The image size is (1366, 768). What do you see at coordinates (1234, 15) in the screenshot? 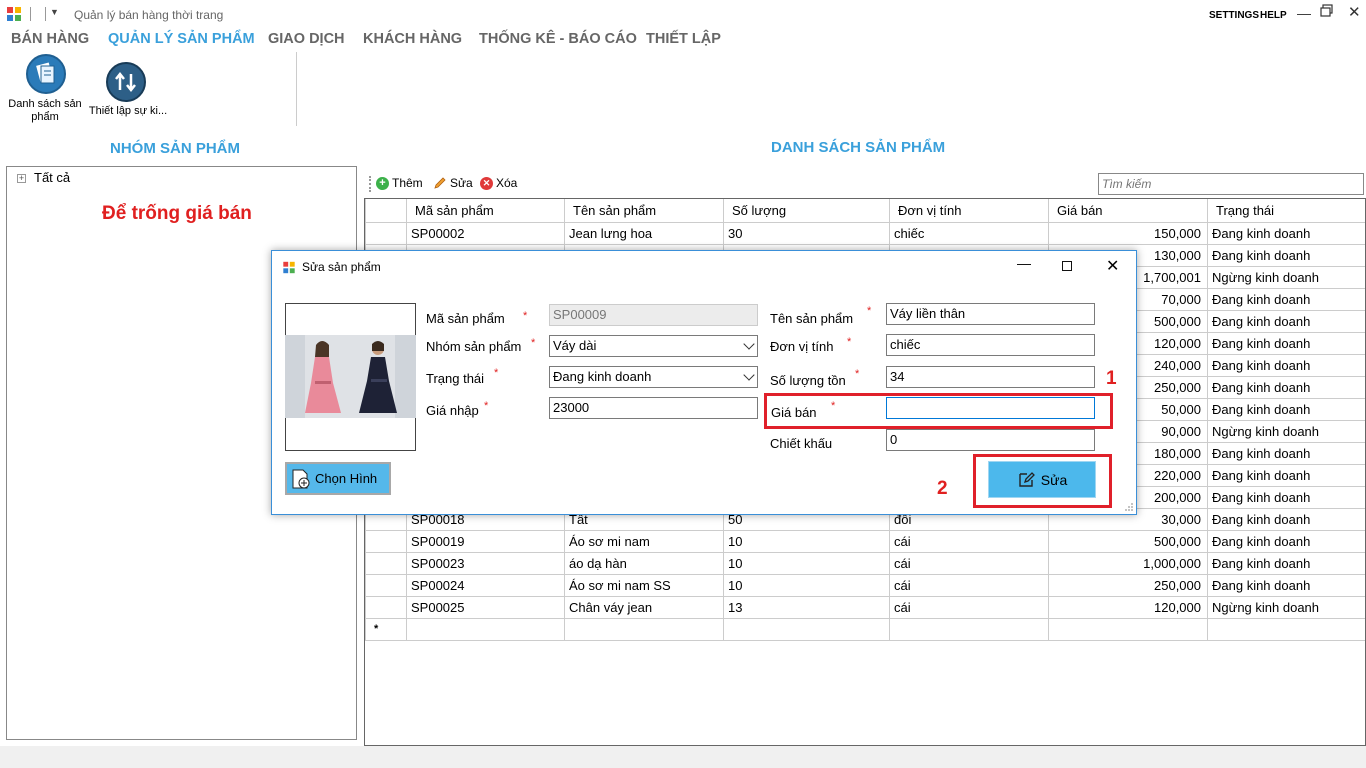
I see `settings-link: SETTINGS` at bounding box center [1234, 15].